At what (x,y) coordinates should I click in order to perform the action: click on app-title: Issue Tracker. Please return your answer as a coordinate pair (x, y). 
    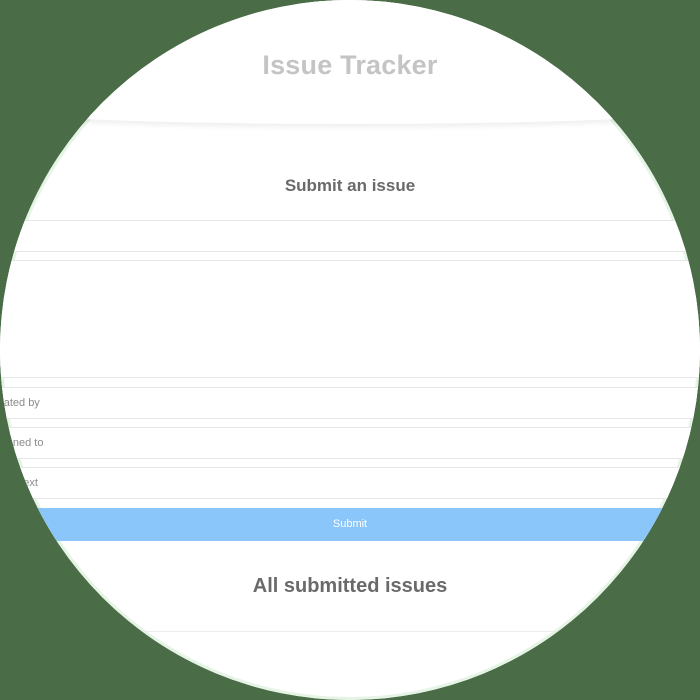
    Looking at the image, I should click on (350, 65).